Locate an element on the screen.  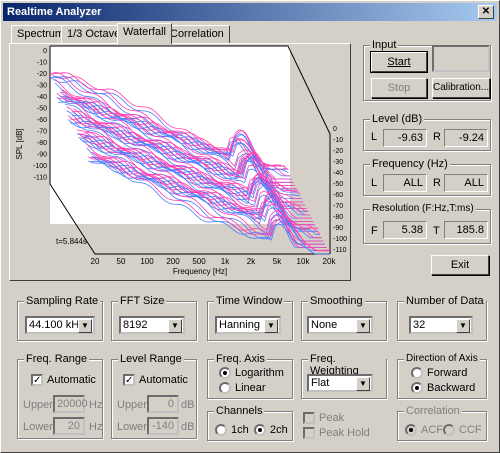
level-lower-field: -140 is located at coordinates (163, 426).